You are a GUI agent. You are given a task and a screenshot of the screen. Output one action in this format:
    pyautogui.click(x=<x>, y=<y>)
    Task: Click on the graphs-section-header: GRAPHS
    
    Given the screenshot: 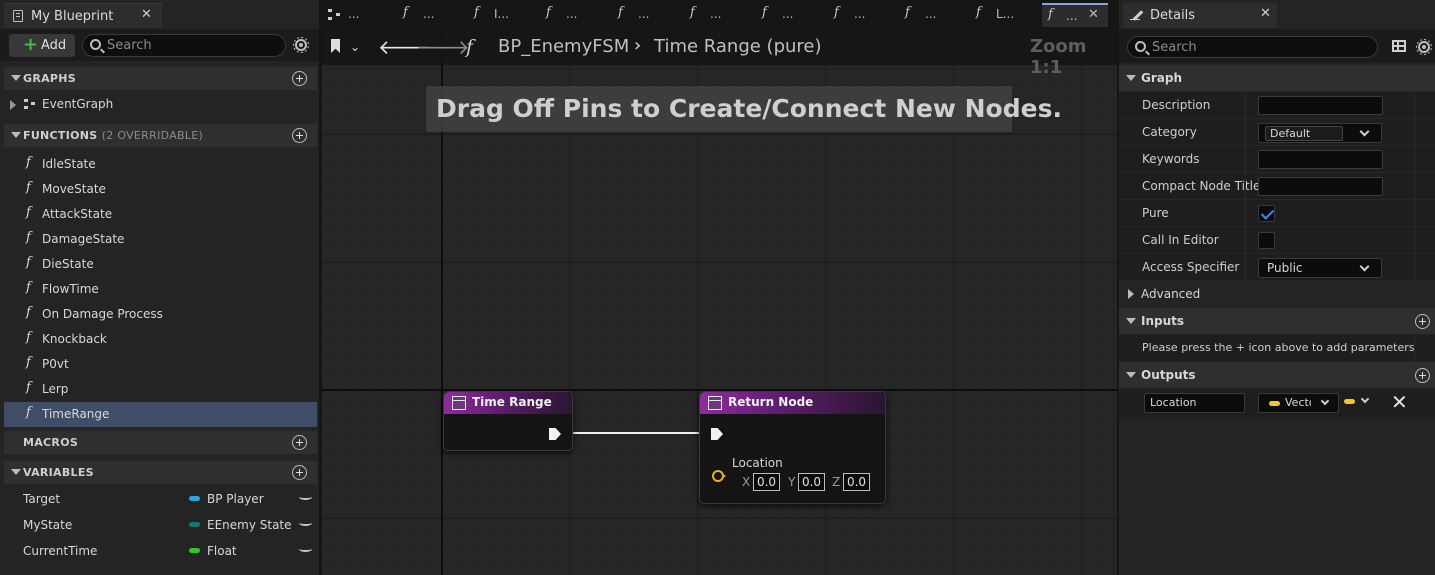 What is the action you would take?
    pyautogui.click(x=160, y=78)
    